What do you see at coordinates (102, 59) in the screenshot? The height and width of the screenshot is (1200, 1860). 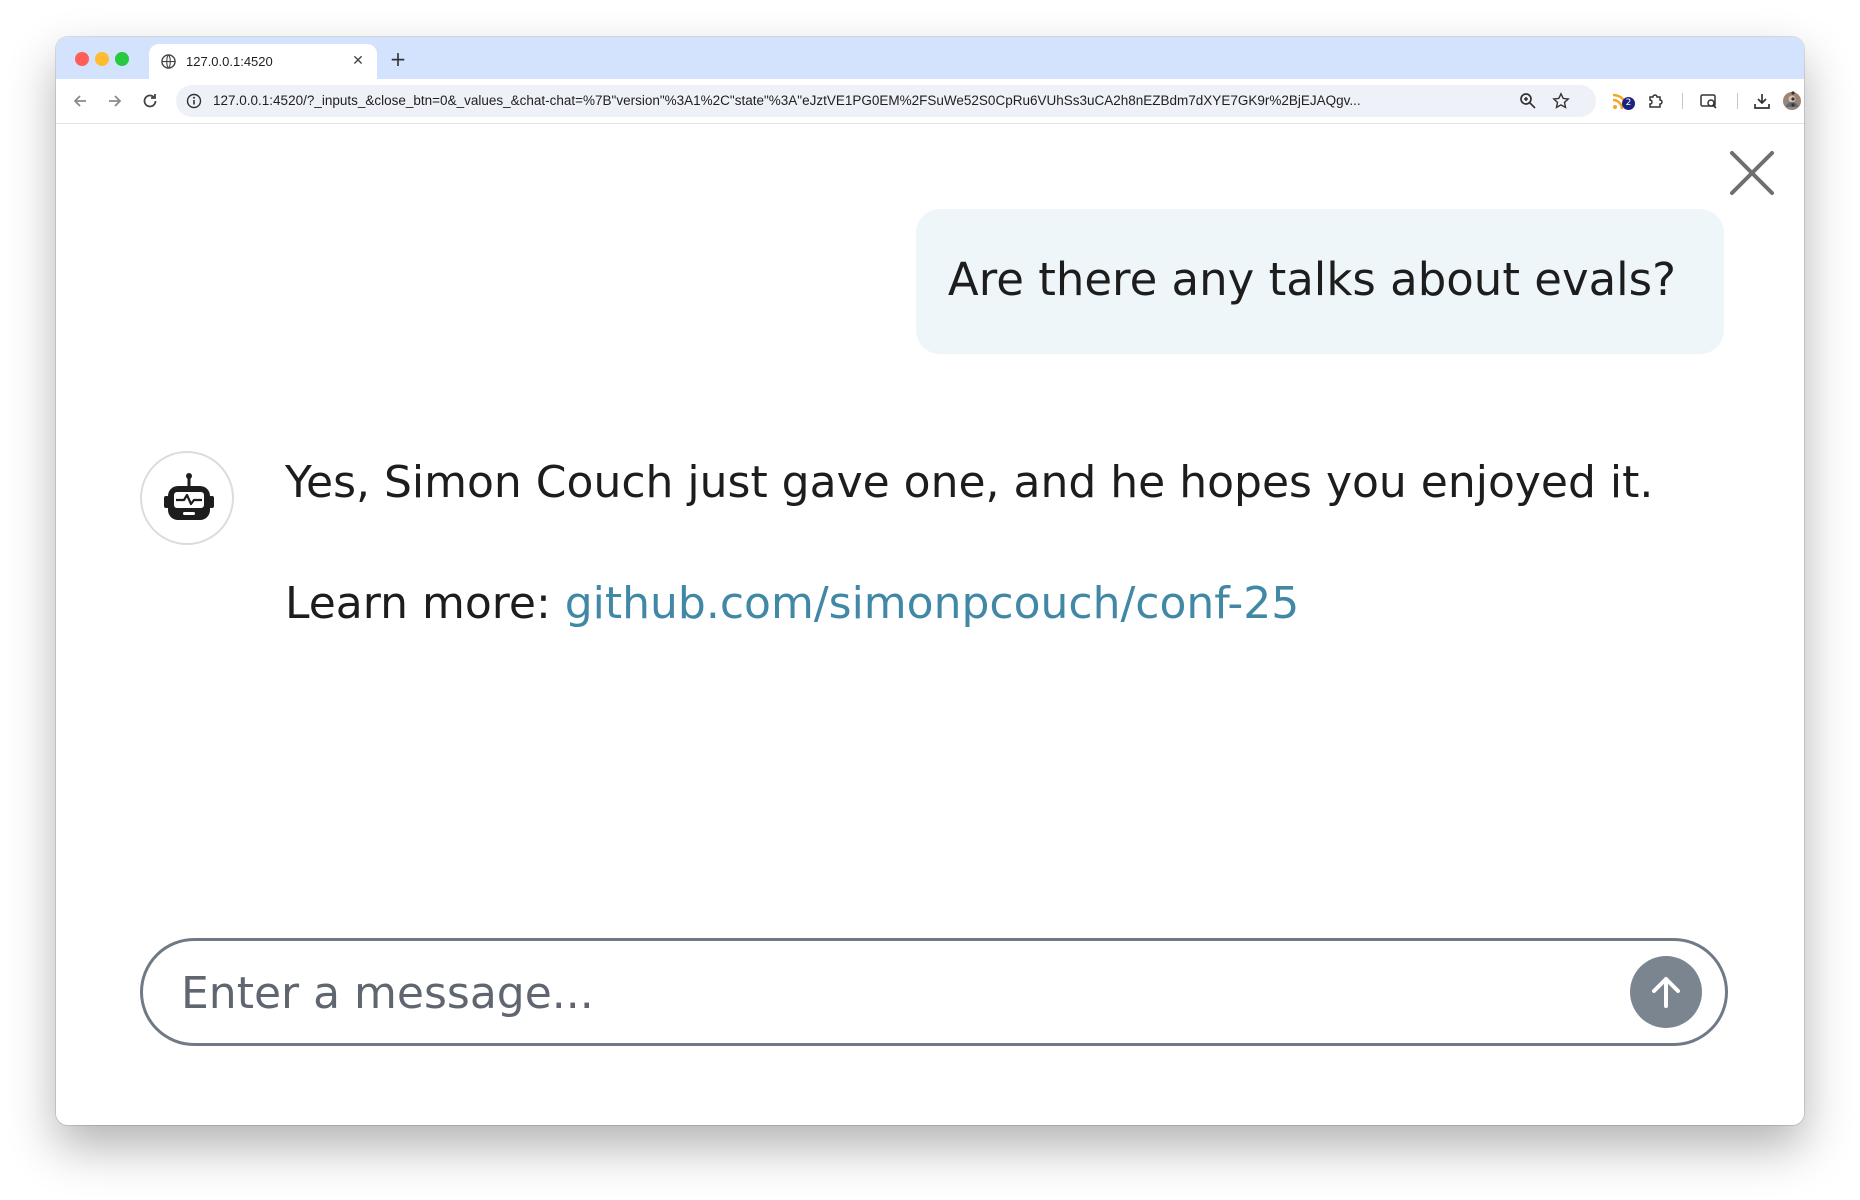 I see `window-minimize-dot` at bounding box center [102, 59].